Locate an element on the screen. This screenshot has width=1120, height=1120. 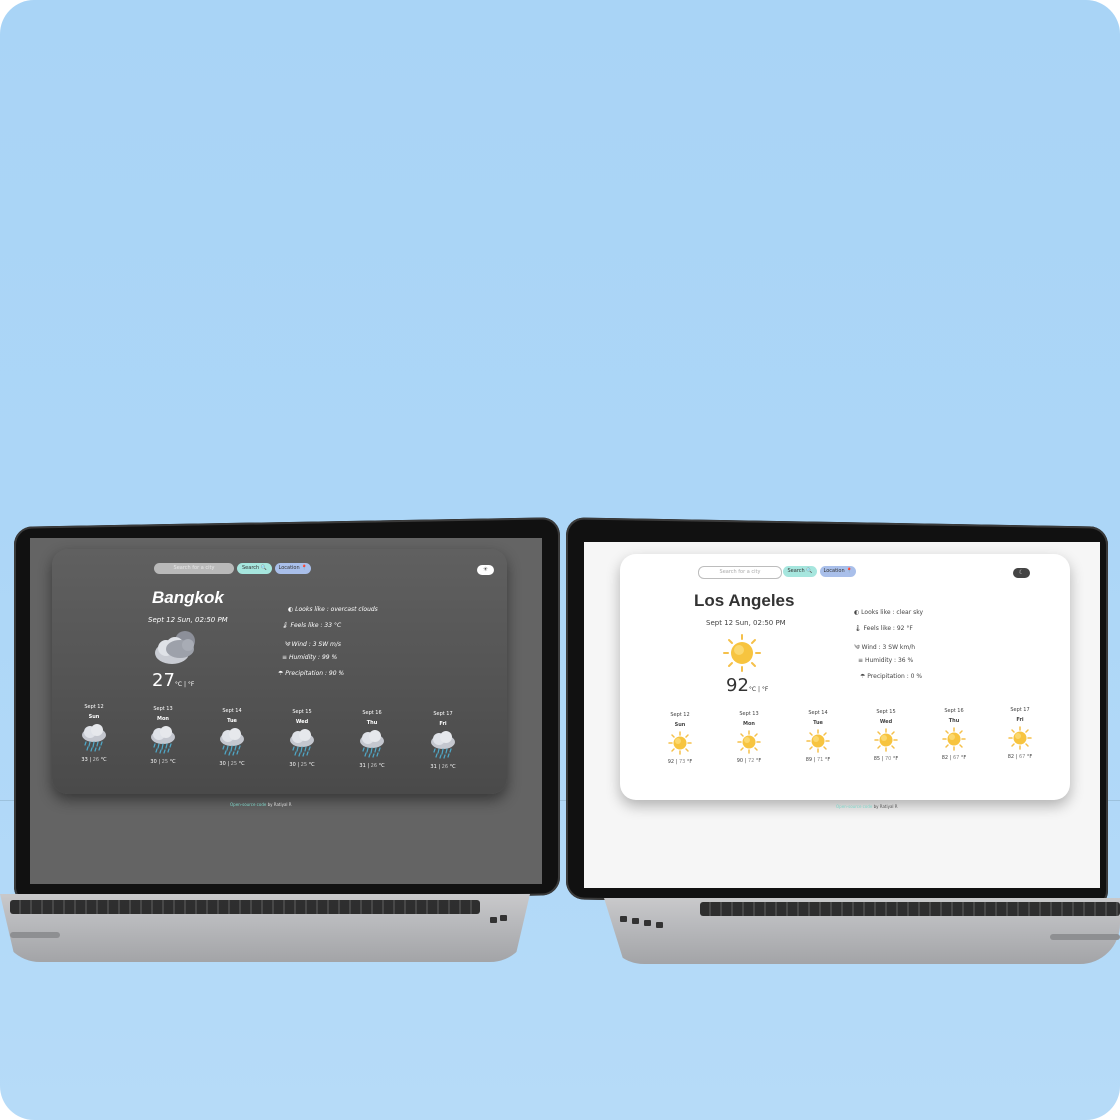
theme-toggle: ☀ is located at coordinates (485, 570).